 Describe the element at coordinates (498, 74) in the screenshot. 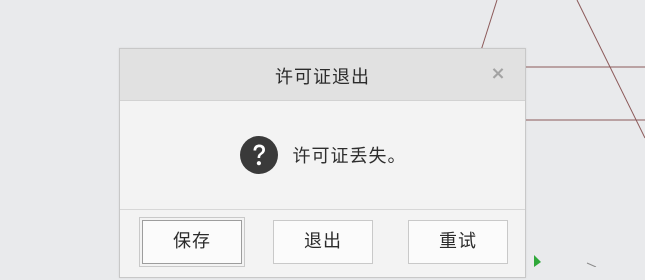

I see `close-icon: ×` at that location.